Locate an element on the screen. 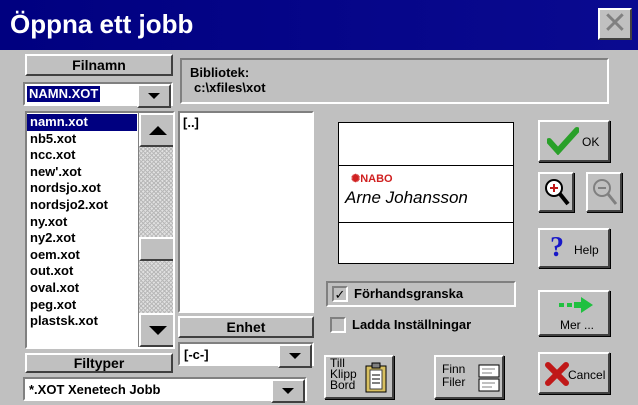  file-list-item: nordsjo.xot is located at coordinates (82, 188).